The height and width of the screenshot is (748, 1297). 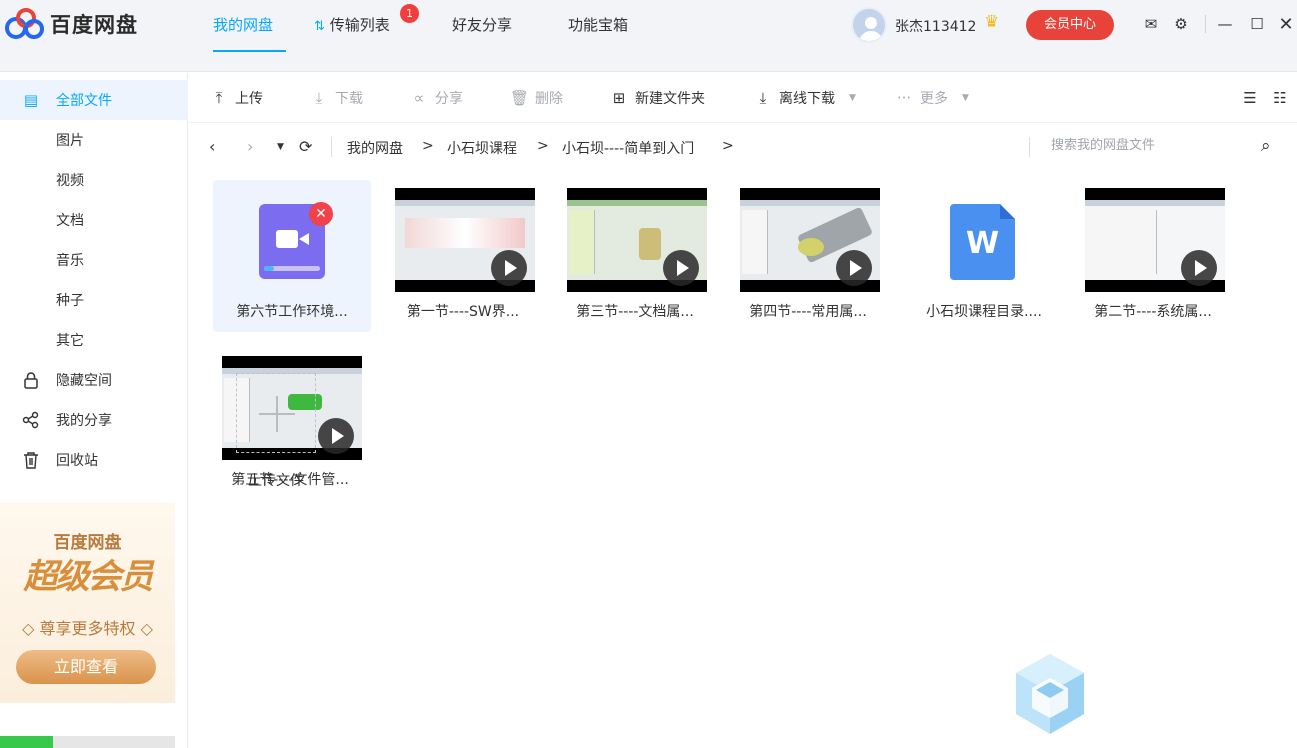 What do you see at coordinates (409, 13) in the screenshot?
I see `transfer-count-badge: 1` at bounding box center [409, 13].